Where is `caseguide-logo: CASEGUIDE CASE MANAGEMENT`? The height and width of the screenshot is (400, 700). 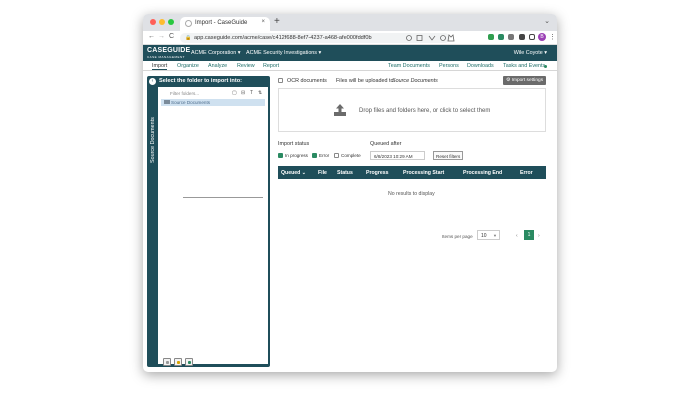
caseguide-logo: CASEGUIDE CASE MANAGEMENT is located at coordinates (168, 53).